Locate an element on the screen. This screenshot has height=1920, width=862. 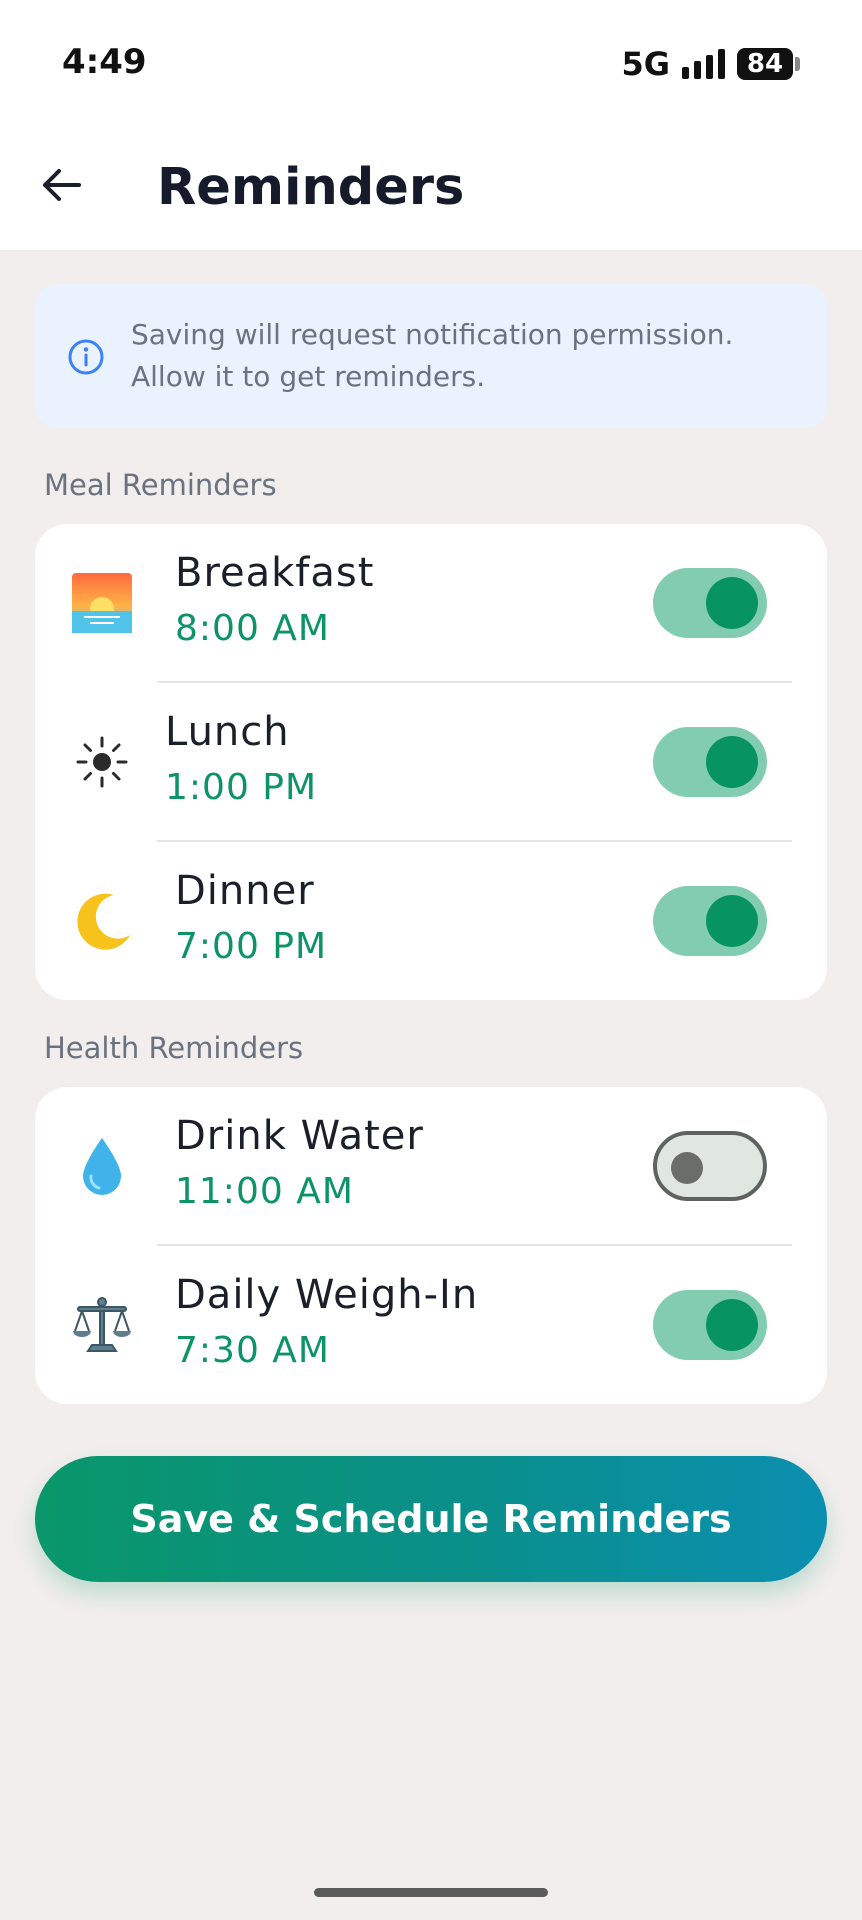
save-schedule-button: Save & Schedule Reminders is located at coordinates (431, 1519).